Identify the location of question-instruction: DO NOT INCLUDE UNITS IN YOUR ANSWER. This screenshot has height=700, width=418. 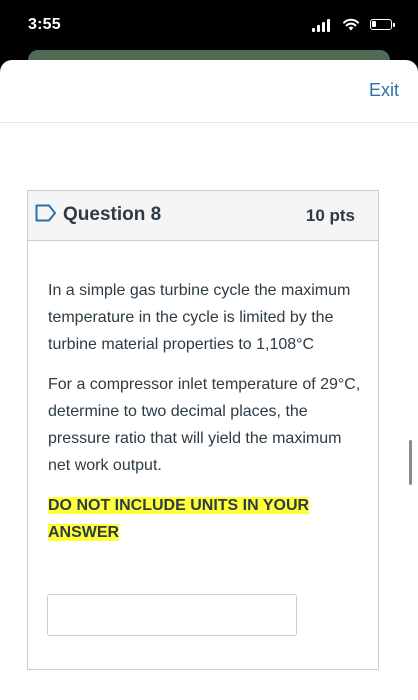
(205, 519).